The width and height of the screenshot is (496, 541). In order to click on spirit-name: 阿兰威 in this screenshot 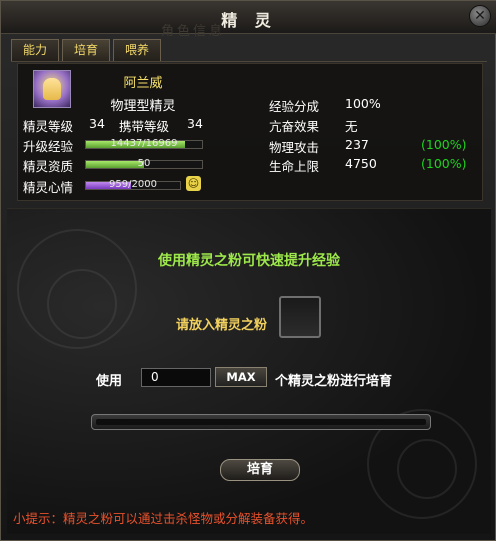, I will do `click(143, 83)`.